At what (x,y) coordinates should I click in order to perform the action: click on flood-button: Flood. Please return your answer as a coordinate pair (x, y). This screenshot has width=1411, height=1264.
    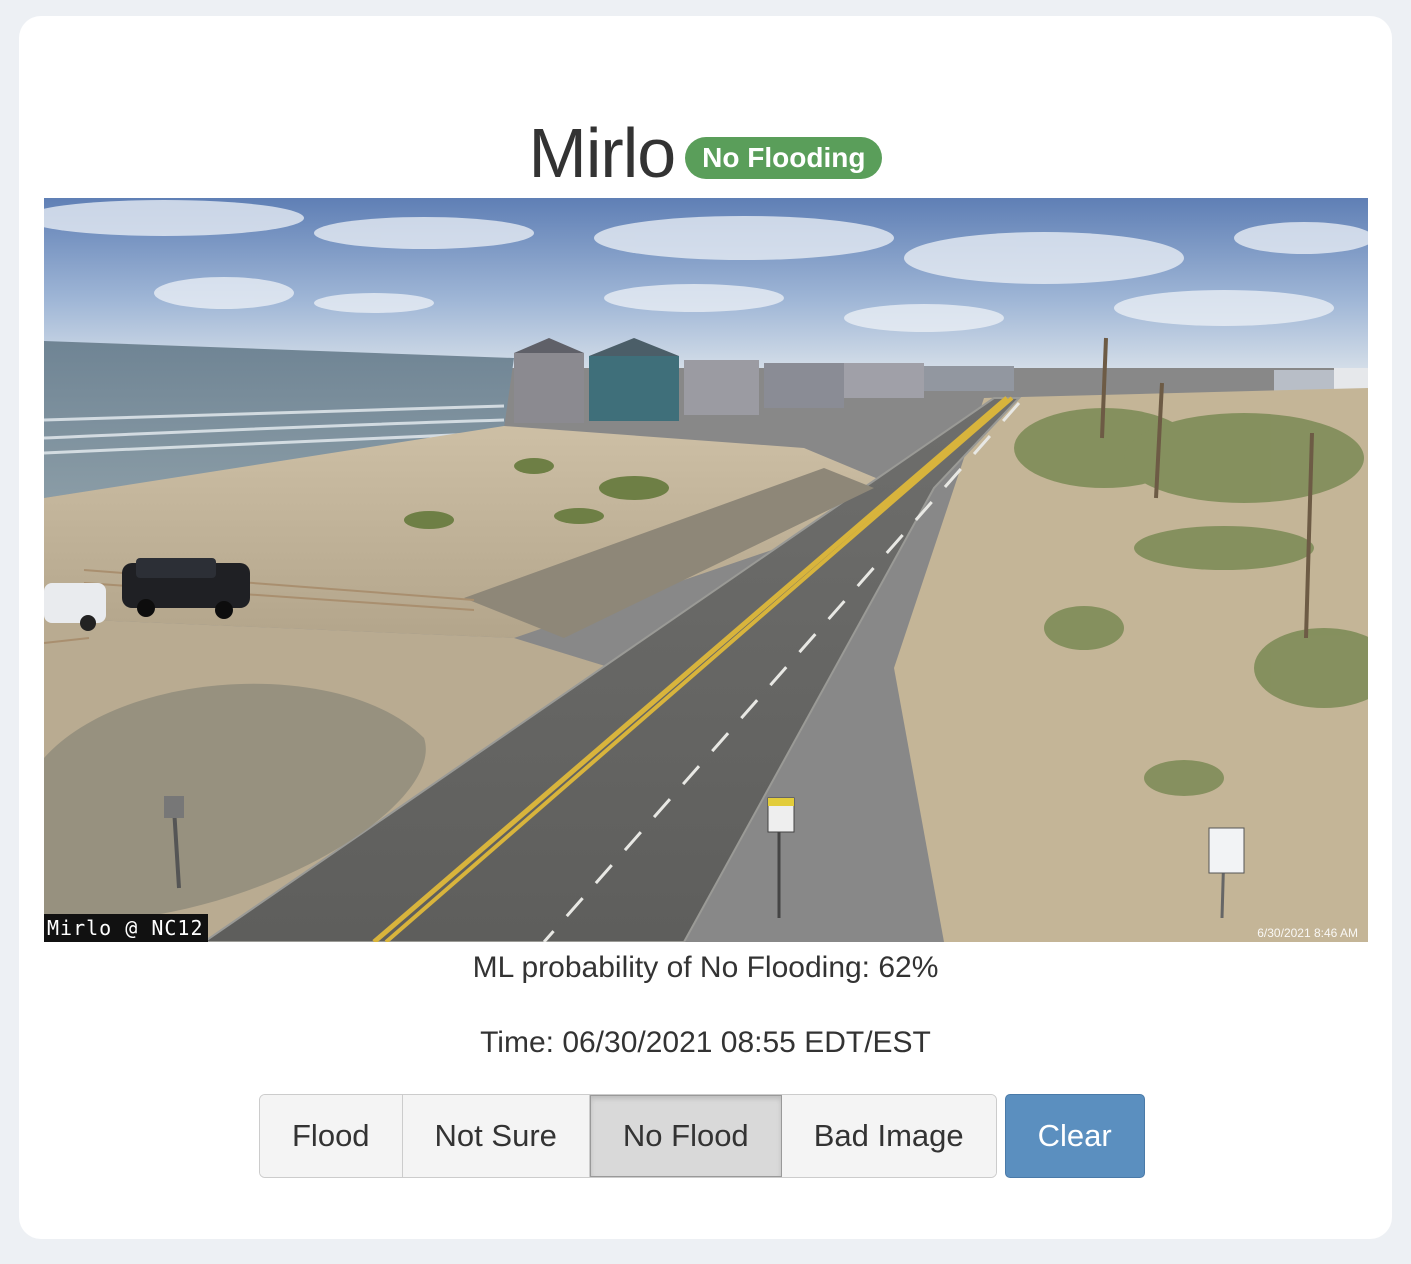
    Looking at the image, I should click on (331, 1136).